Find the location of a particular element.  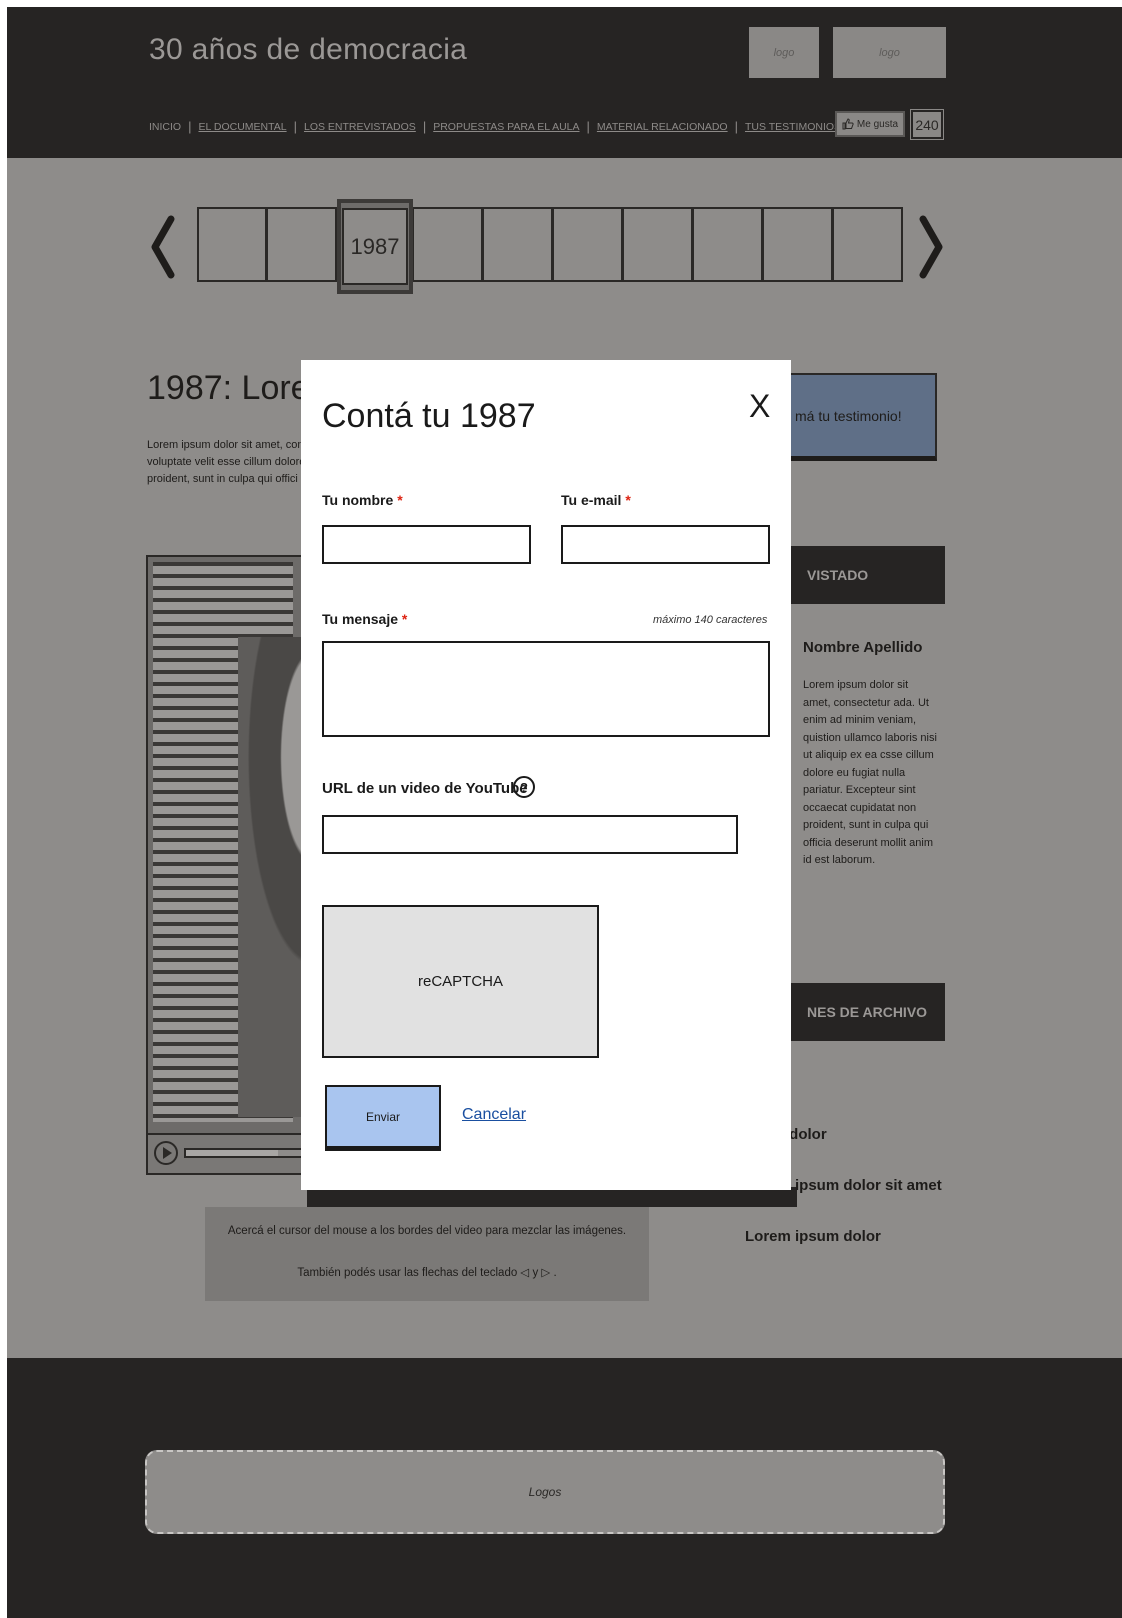

like-count: 240 is located at coordinates (927, 124).